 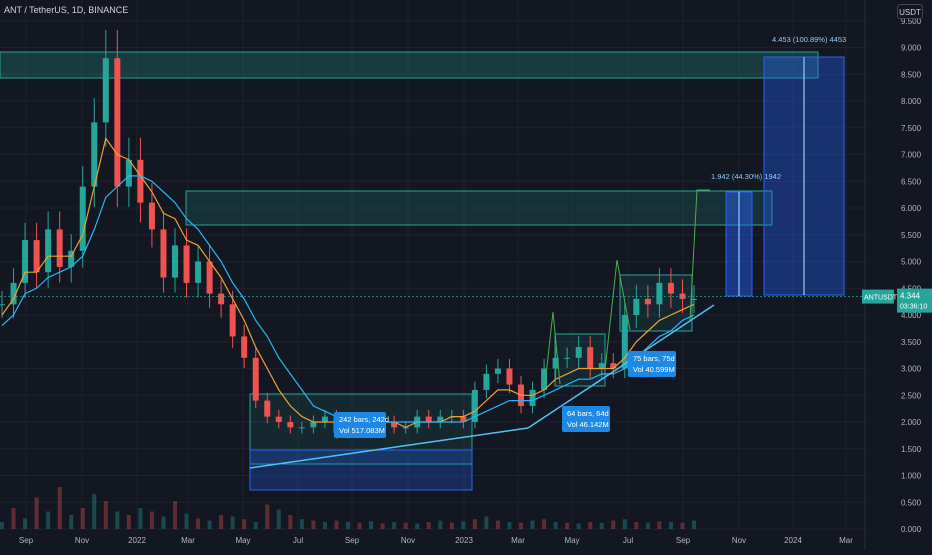 I want to click on y-tick-label: 6.500, so click(x=911, y=181).